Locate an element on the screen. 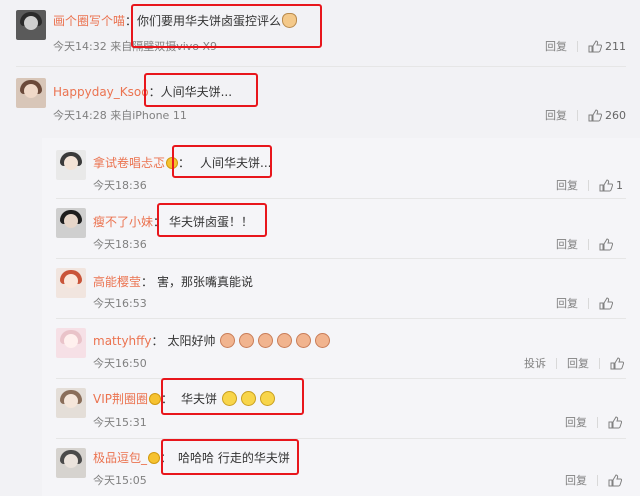 This screenshot has width=640, height=496. reply-item: 极品逗包_：哈哈哈 行走的华夫饼 今天15:05 回复 is located at coordinates (320, 468).